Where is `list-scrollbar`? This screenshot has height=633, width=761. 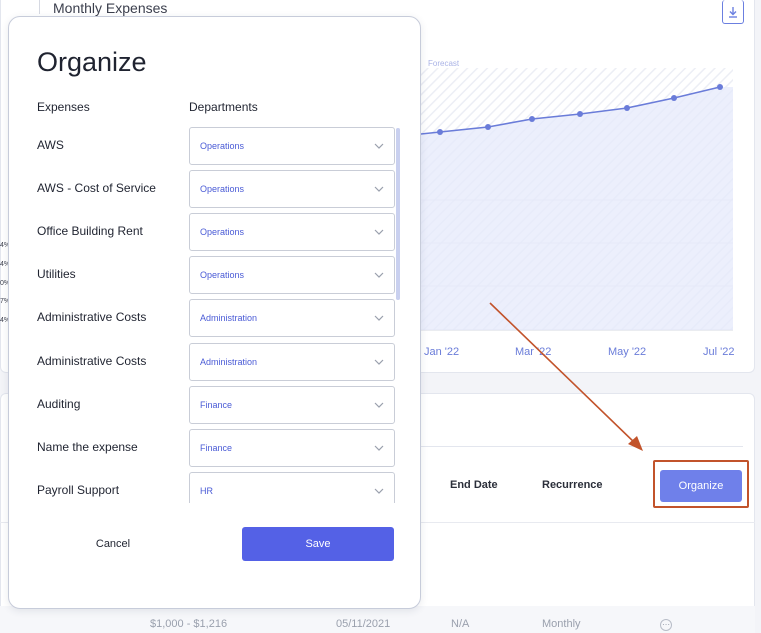
list-scrollbar is located at coordinates (398, 214).